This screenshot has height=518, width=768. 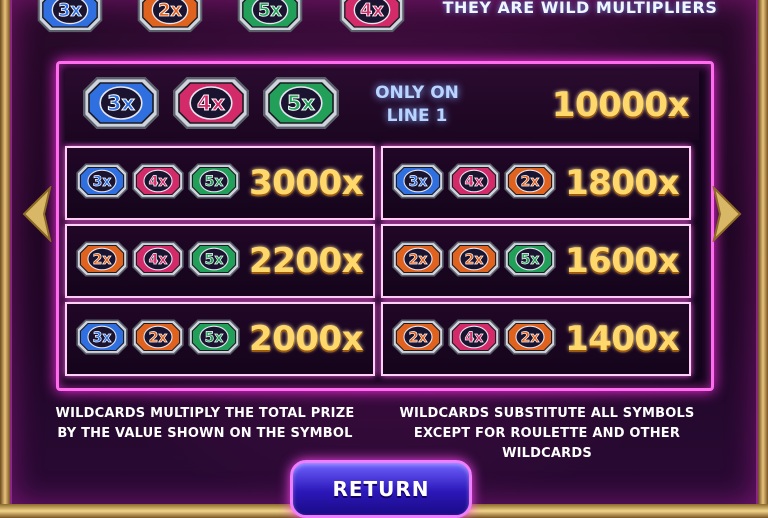 What do you see at coordinates (417, 116) in the screenshot?
I see `note-line-2: LINE 1` at bounding box center [417, 116].